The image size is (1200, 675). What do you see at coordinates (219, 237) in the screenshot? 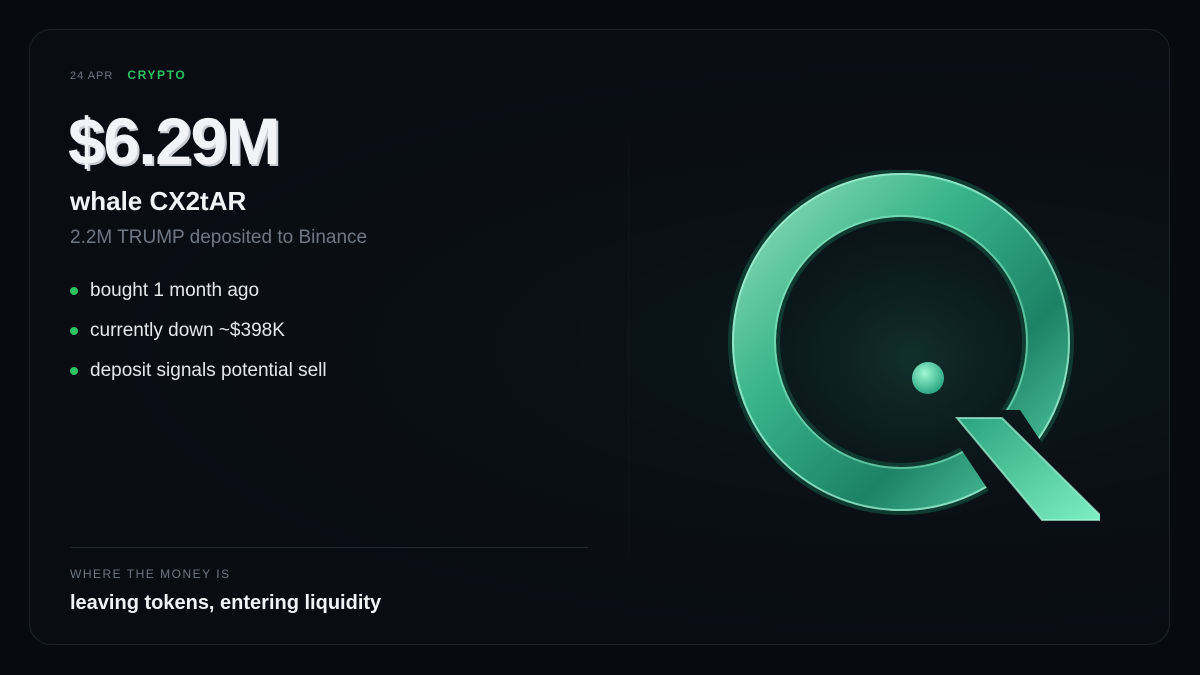
I see `headline-detail: 2.2M TRUMP deposited to Binance` at bounding box center [219, 237].